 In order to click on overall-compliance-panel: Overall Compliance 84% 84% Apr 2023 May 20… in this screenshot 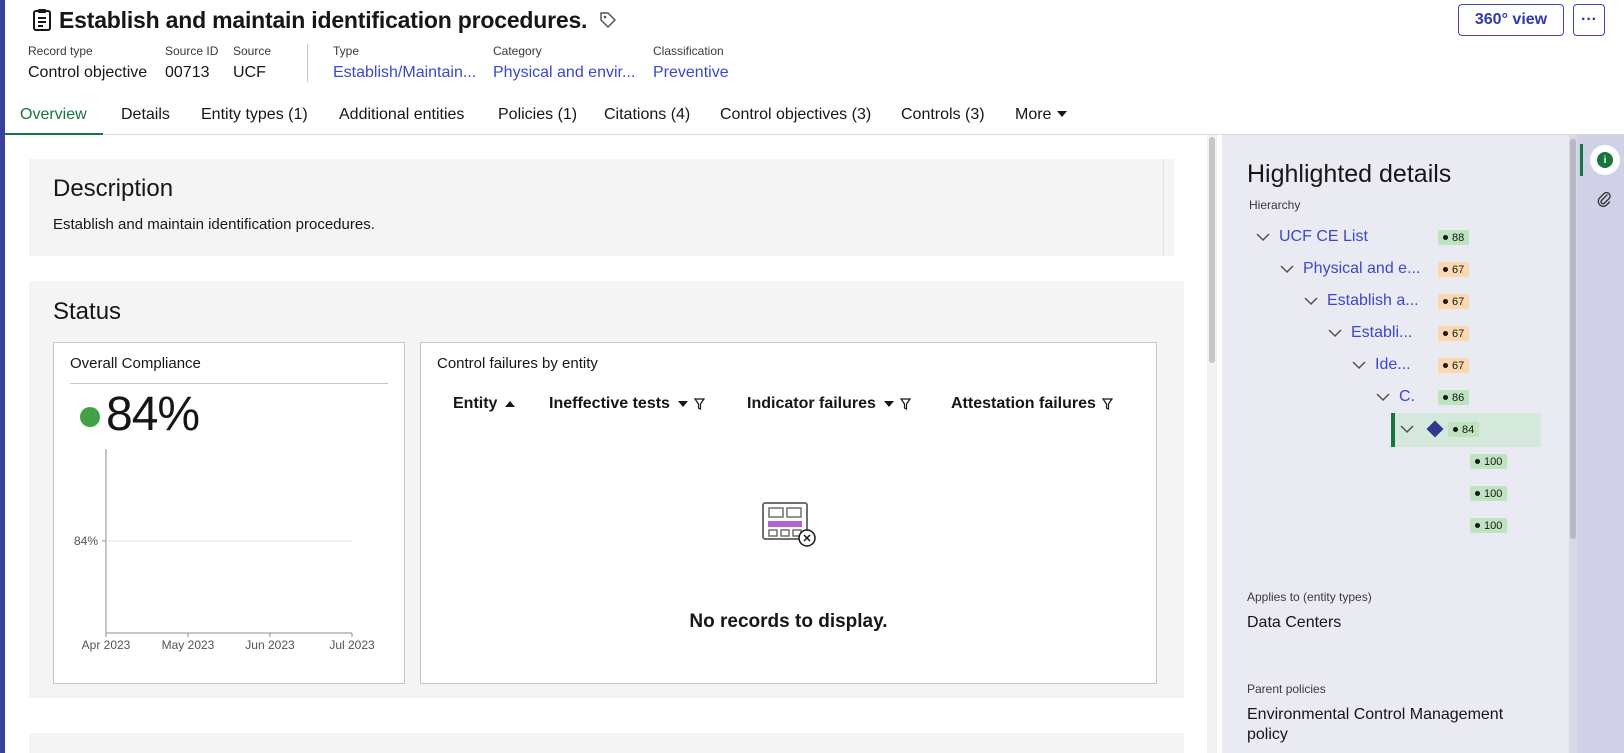, I will do `click(229, 513)`.